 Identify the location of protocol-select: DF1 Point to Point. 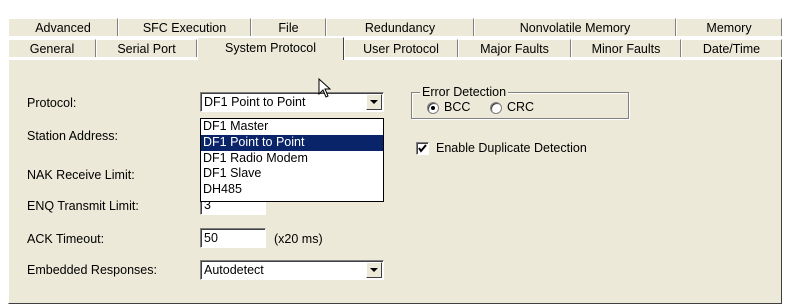
(292, 102).